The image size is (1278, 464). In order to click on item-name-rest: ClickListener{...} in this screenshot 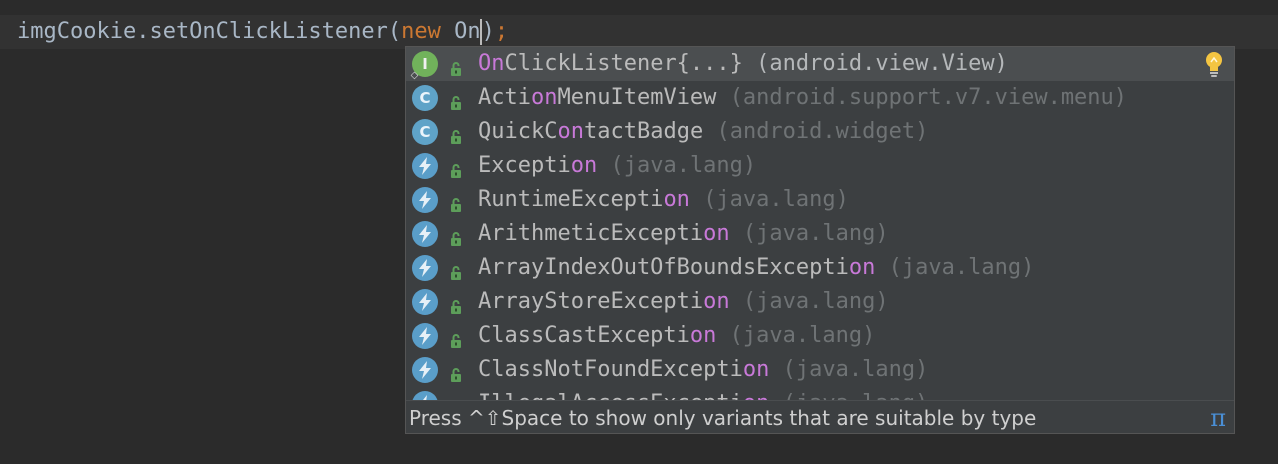, I will do `click(623, 63)`.